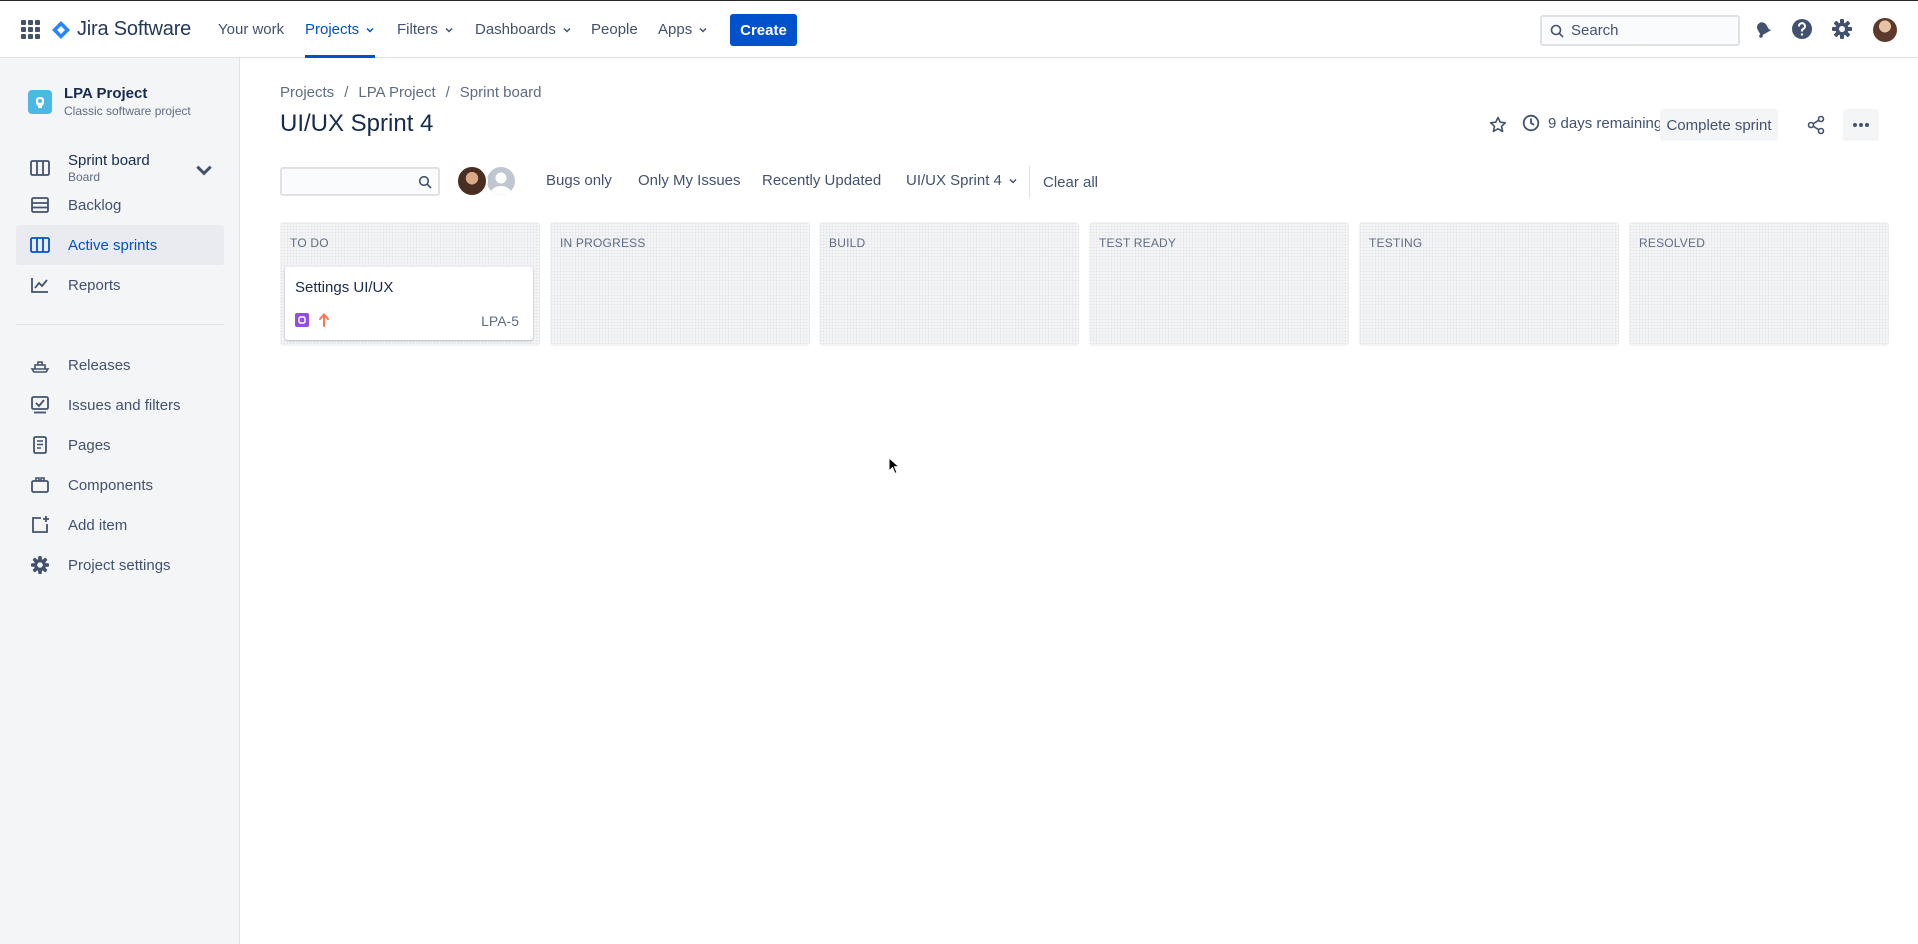  I want to click on page-title: UI/UX Sprint 4, so click(357, 123).